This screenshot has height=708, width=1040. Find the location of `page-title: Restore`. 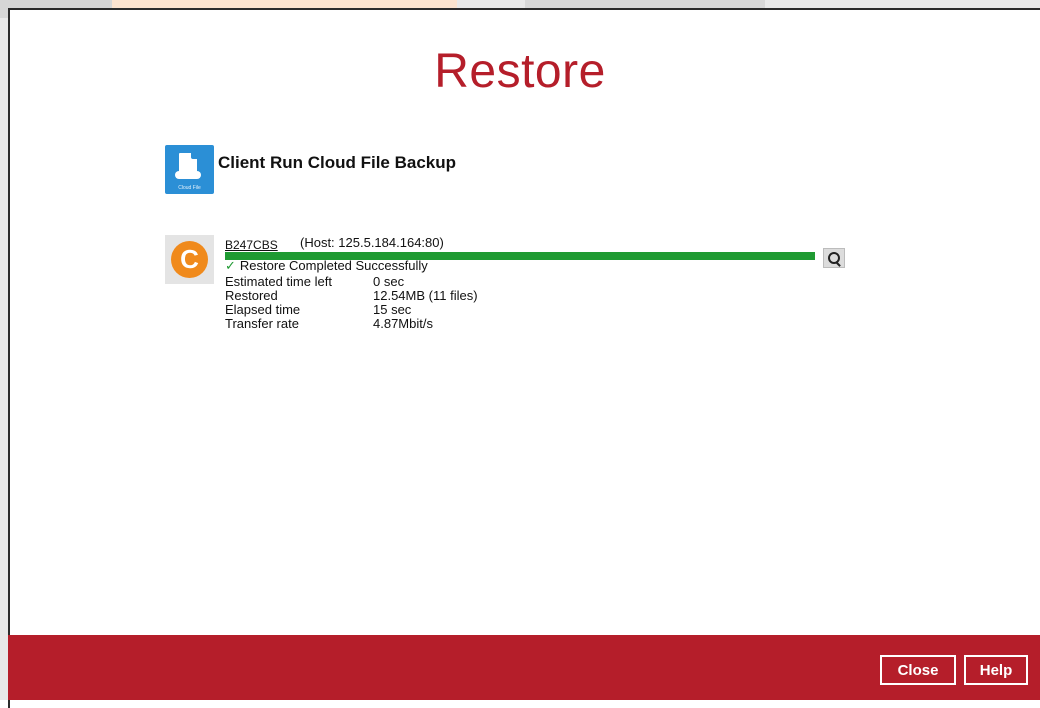

page-title: Restore is located at coordinates (520, 71).